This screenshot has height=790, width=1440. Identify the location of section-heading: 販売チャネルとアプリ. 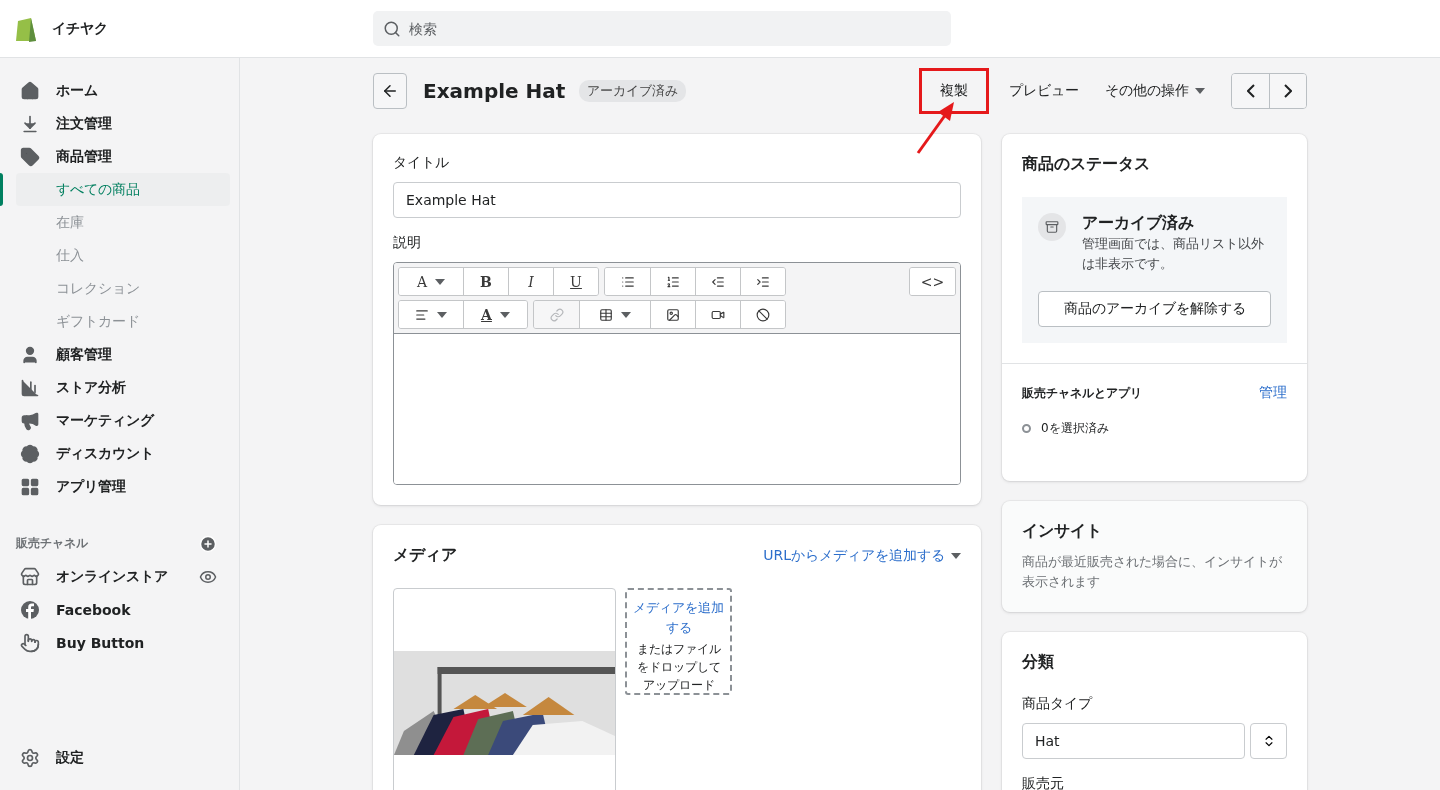
(1082, 393).